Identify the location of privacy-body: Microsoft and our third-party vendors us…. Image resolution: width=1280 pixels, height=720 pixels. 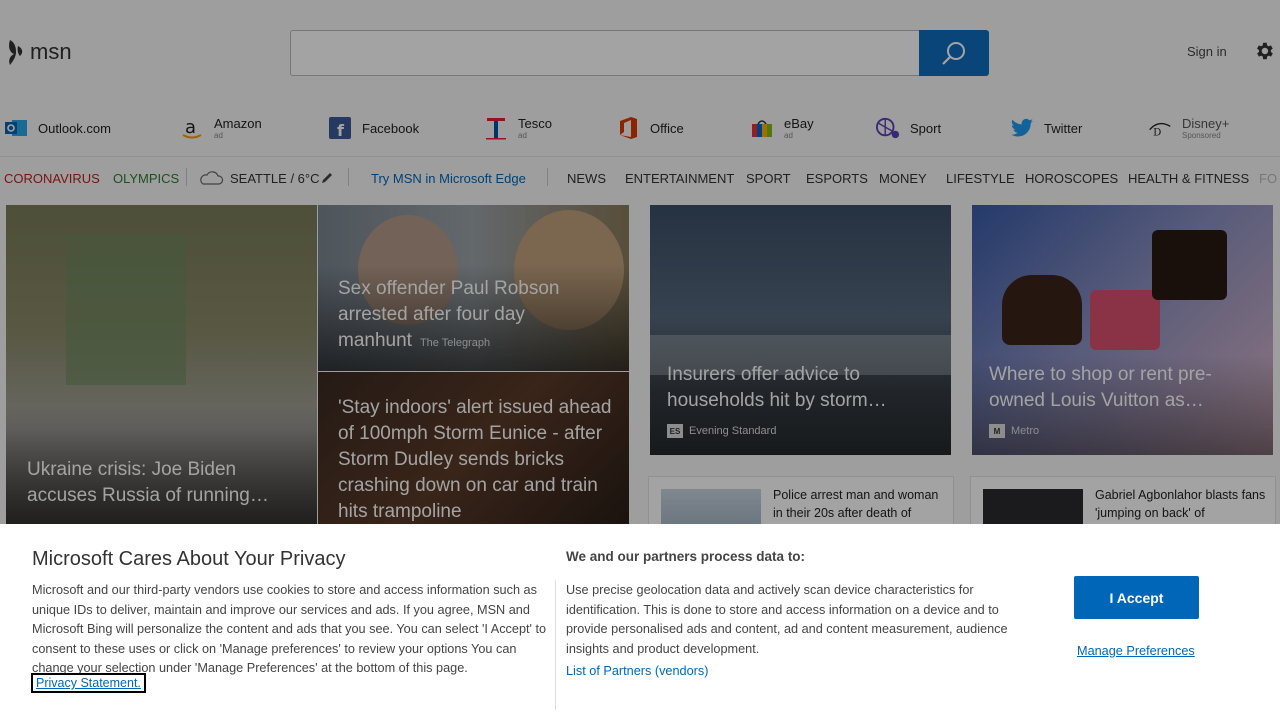
(289, 629).